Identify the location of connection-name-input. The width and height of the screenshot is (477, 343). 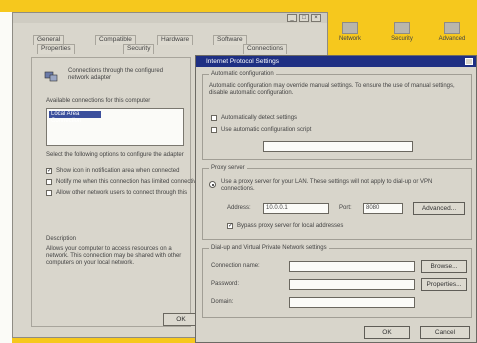
(352, 266).